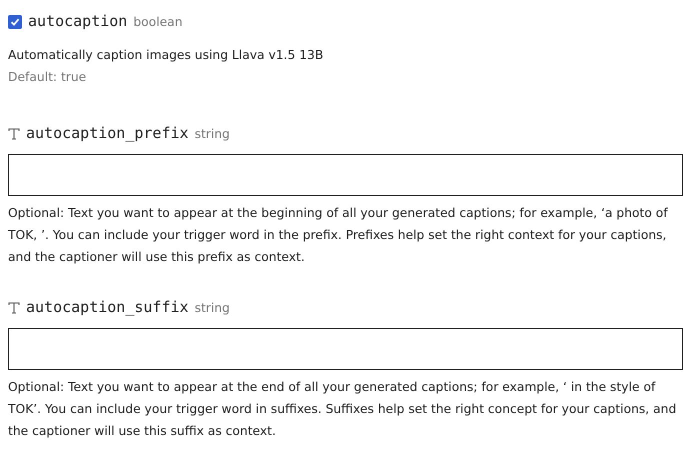  Describe the element at coordinates (166, 55) in the screenshot. I see `field-description: Automatically caption images using Llava v1.5 13B` at that location.